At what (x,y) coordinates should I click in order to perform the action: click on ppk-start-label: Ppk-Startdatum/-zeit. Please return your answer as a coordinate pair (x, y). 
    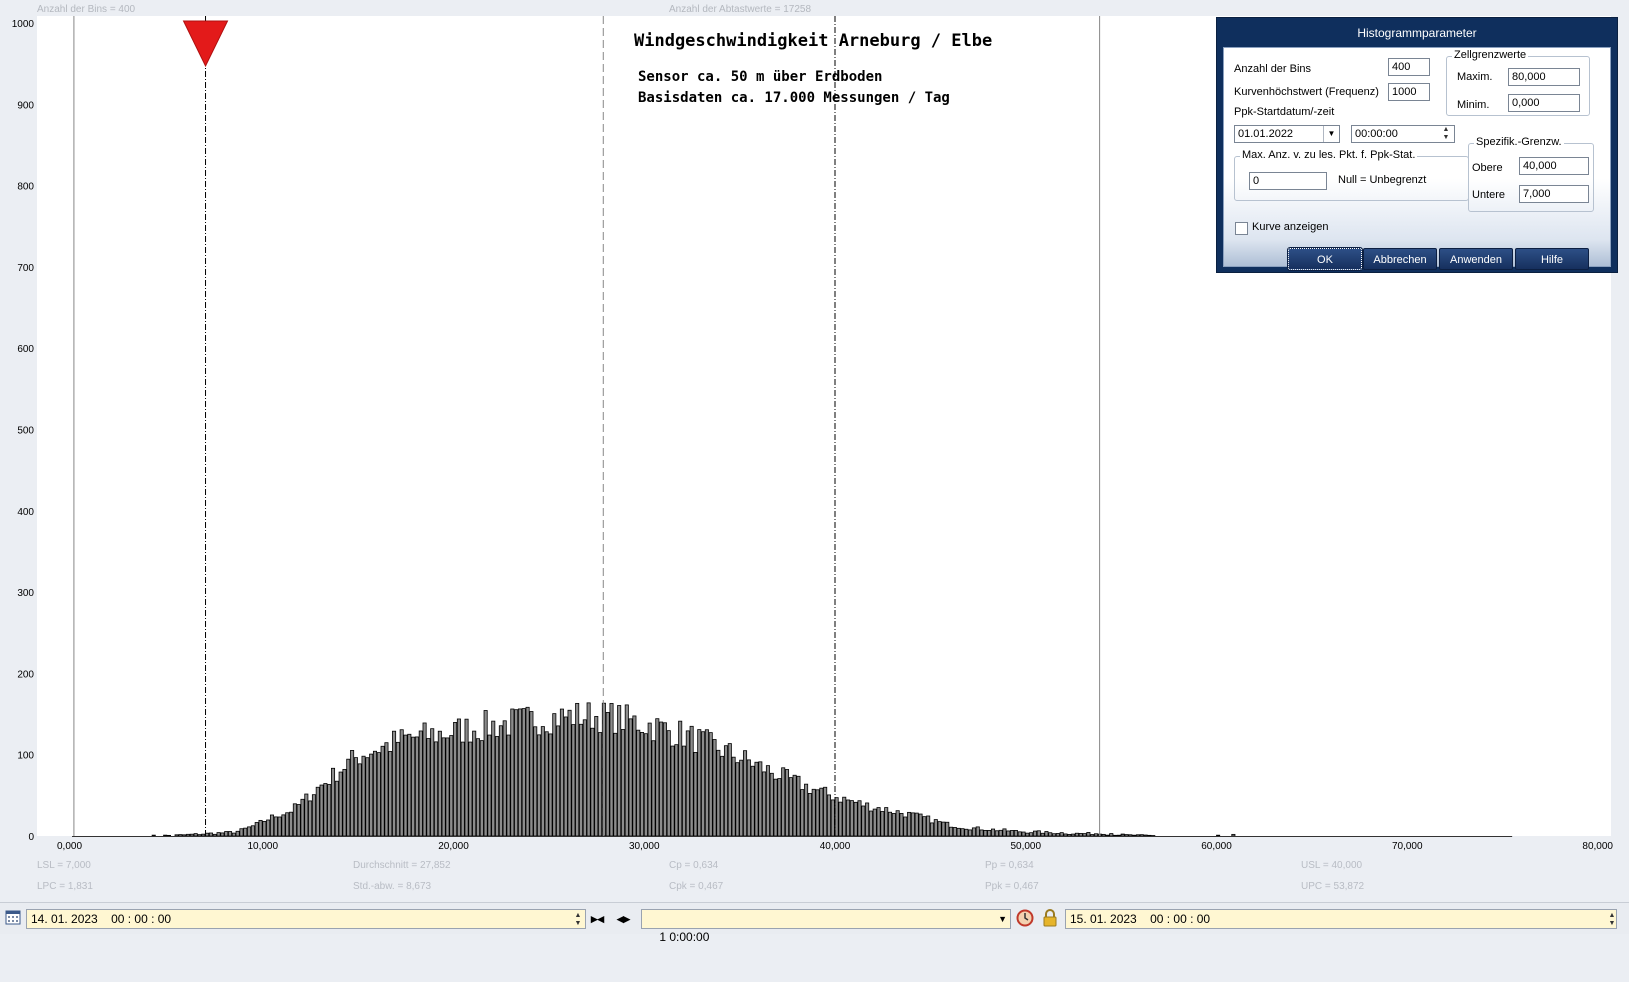
    Looking at the image, I should click on (1284, 112).